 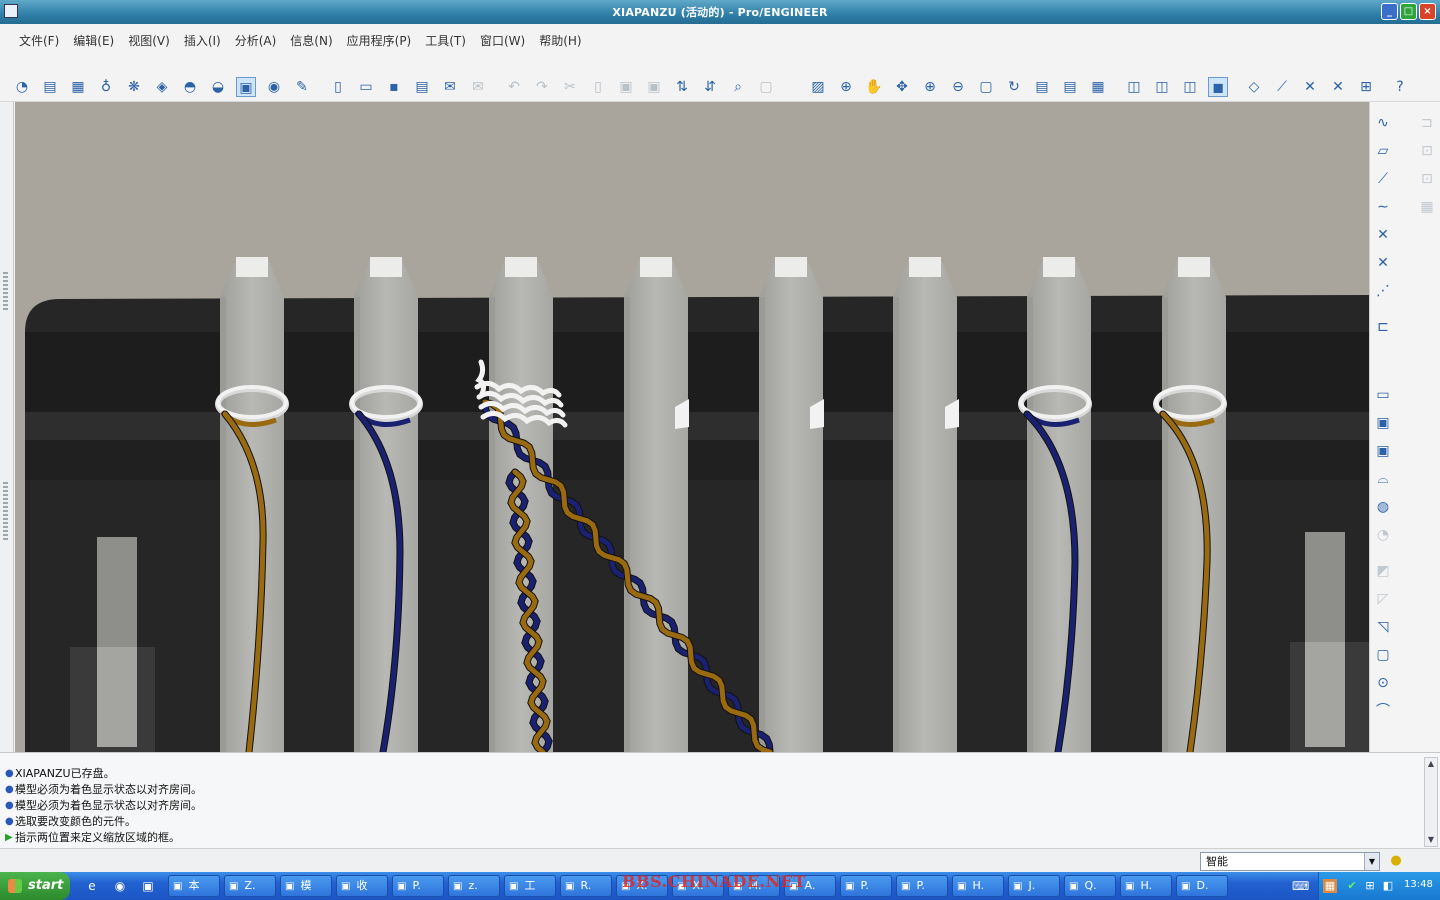 I want to click on find-icon: ⌕, so click(x=738, y=87).